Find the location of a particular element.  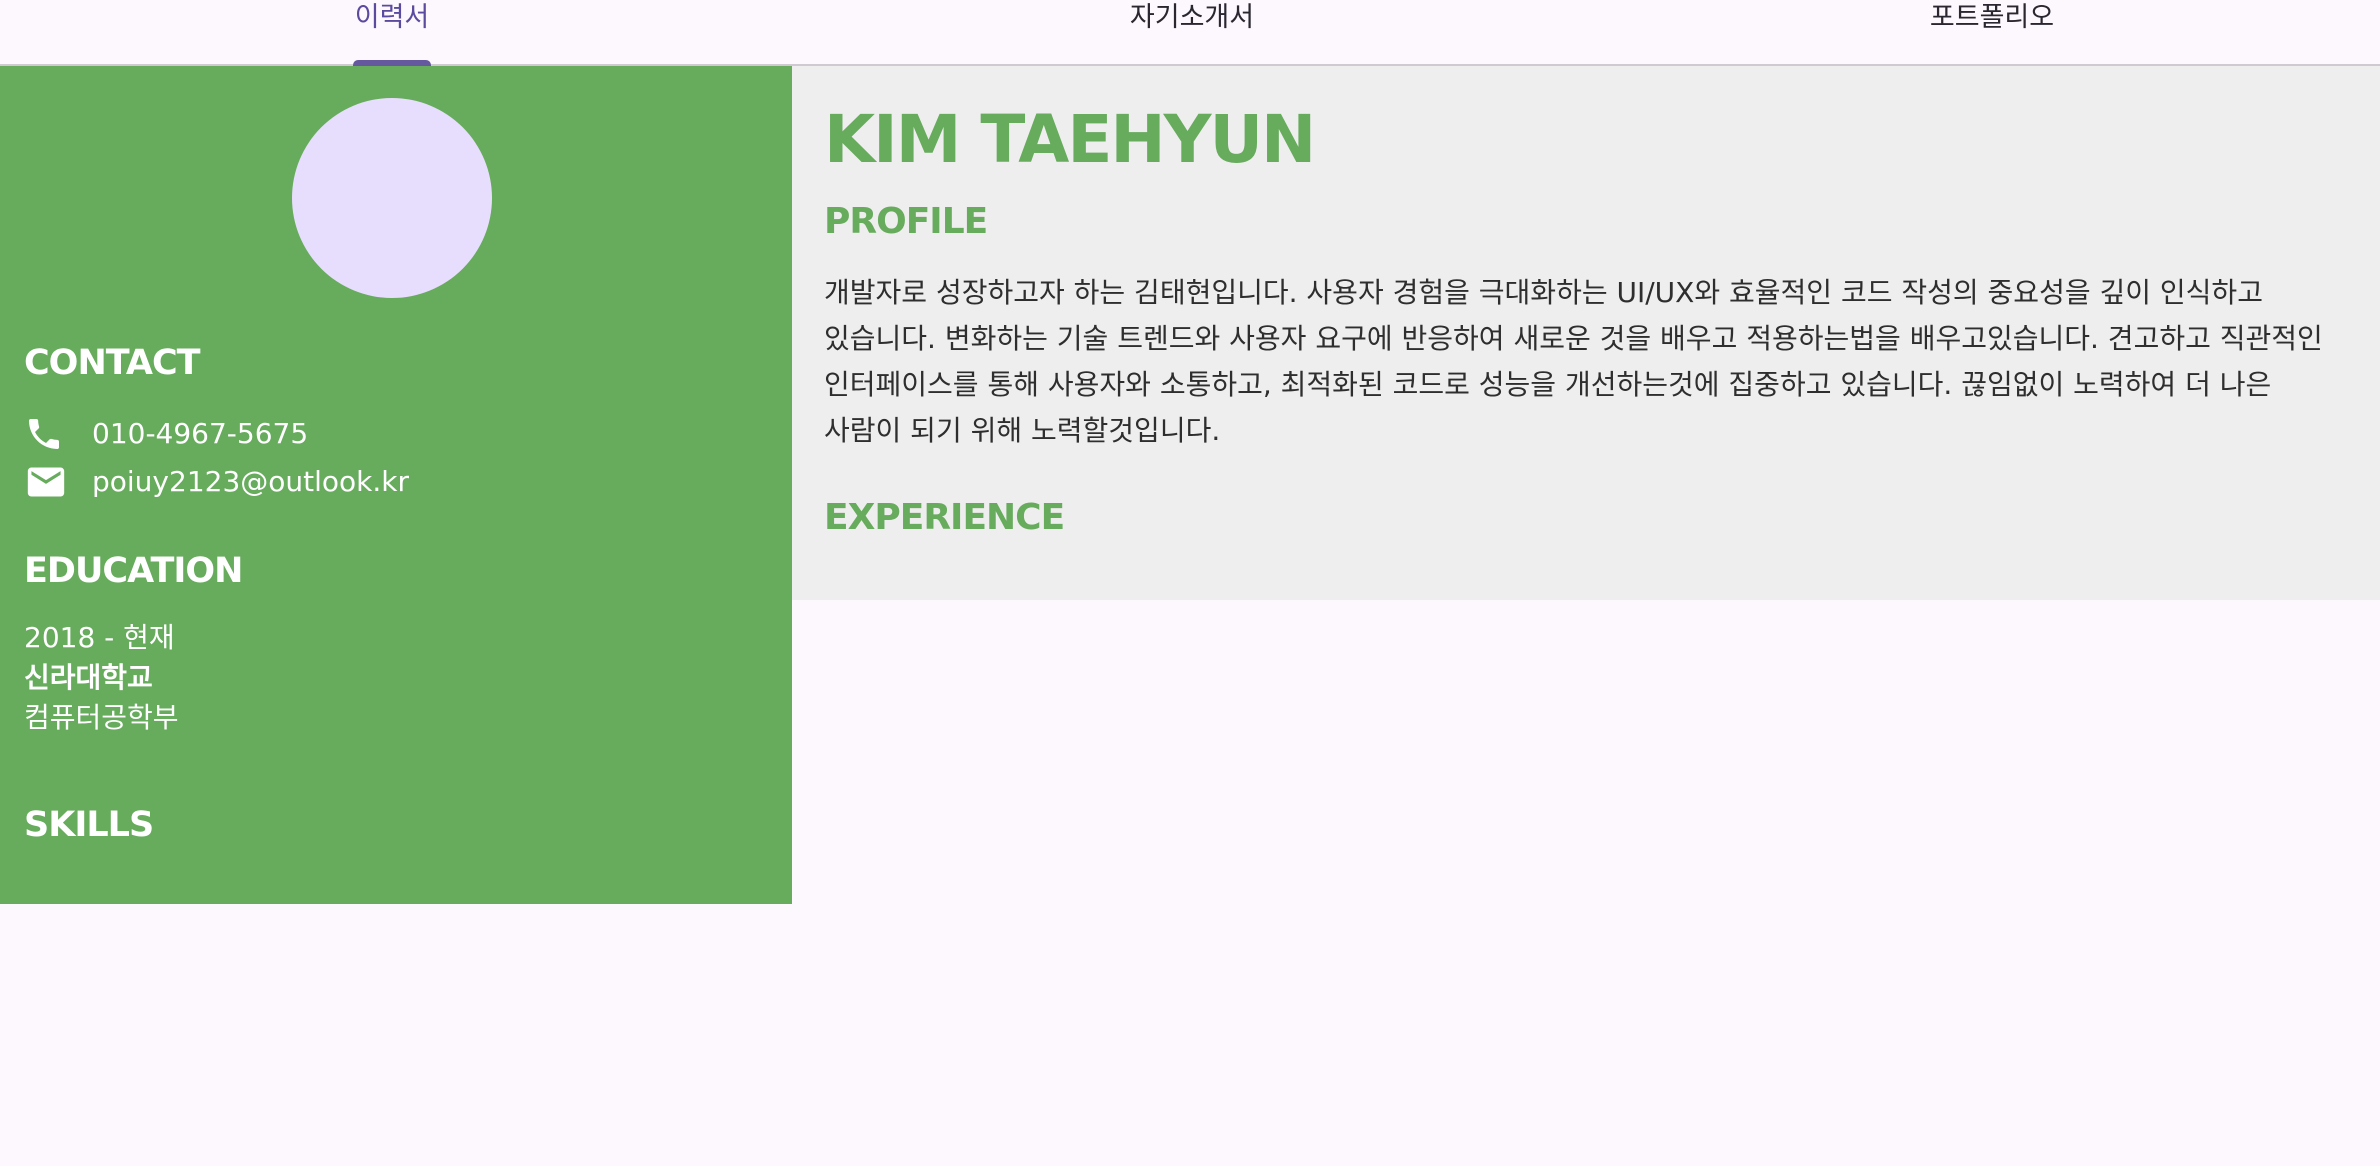

education-school: 신라대학교 is located at coordinates (88, 677).